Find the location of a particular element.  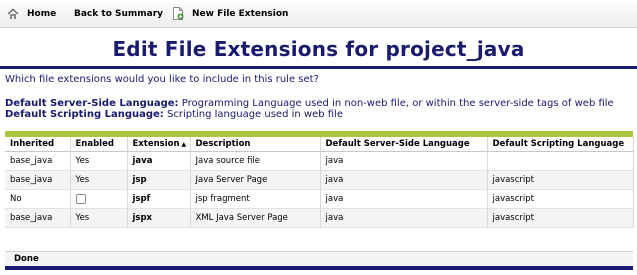

home-label: Home is located at coordinates (42, 13).